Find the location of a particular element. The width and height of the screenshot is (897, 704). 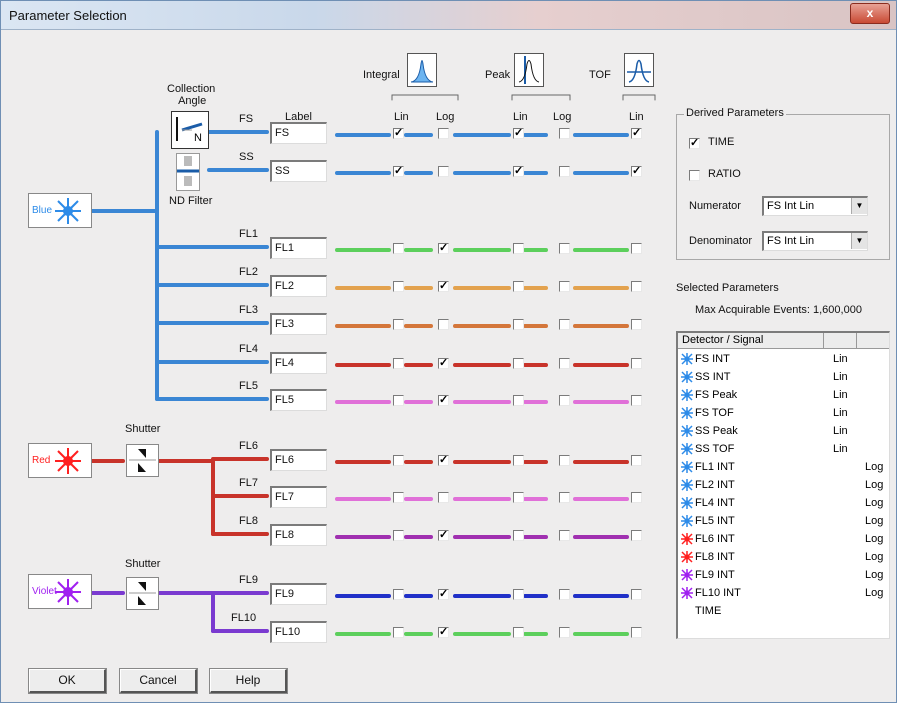

label-field-fl4: FL4 is located at coordinates (298, 363).